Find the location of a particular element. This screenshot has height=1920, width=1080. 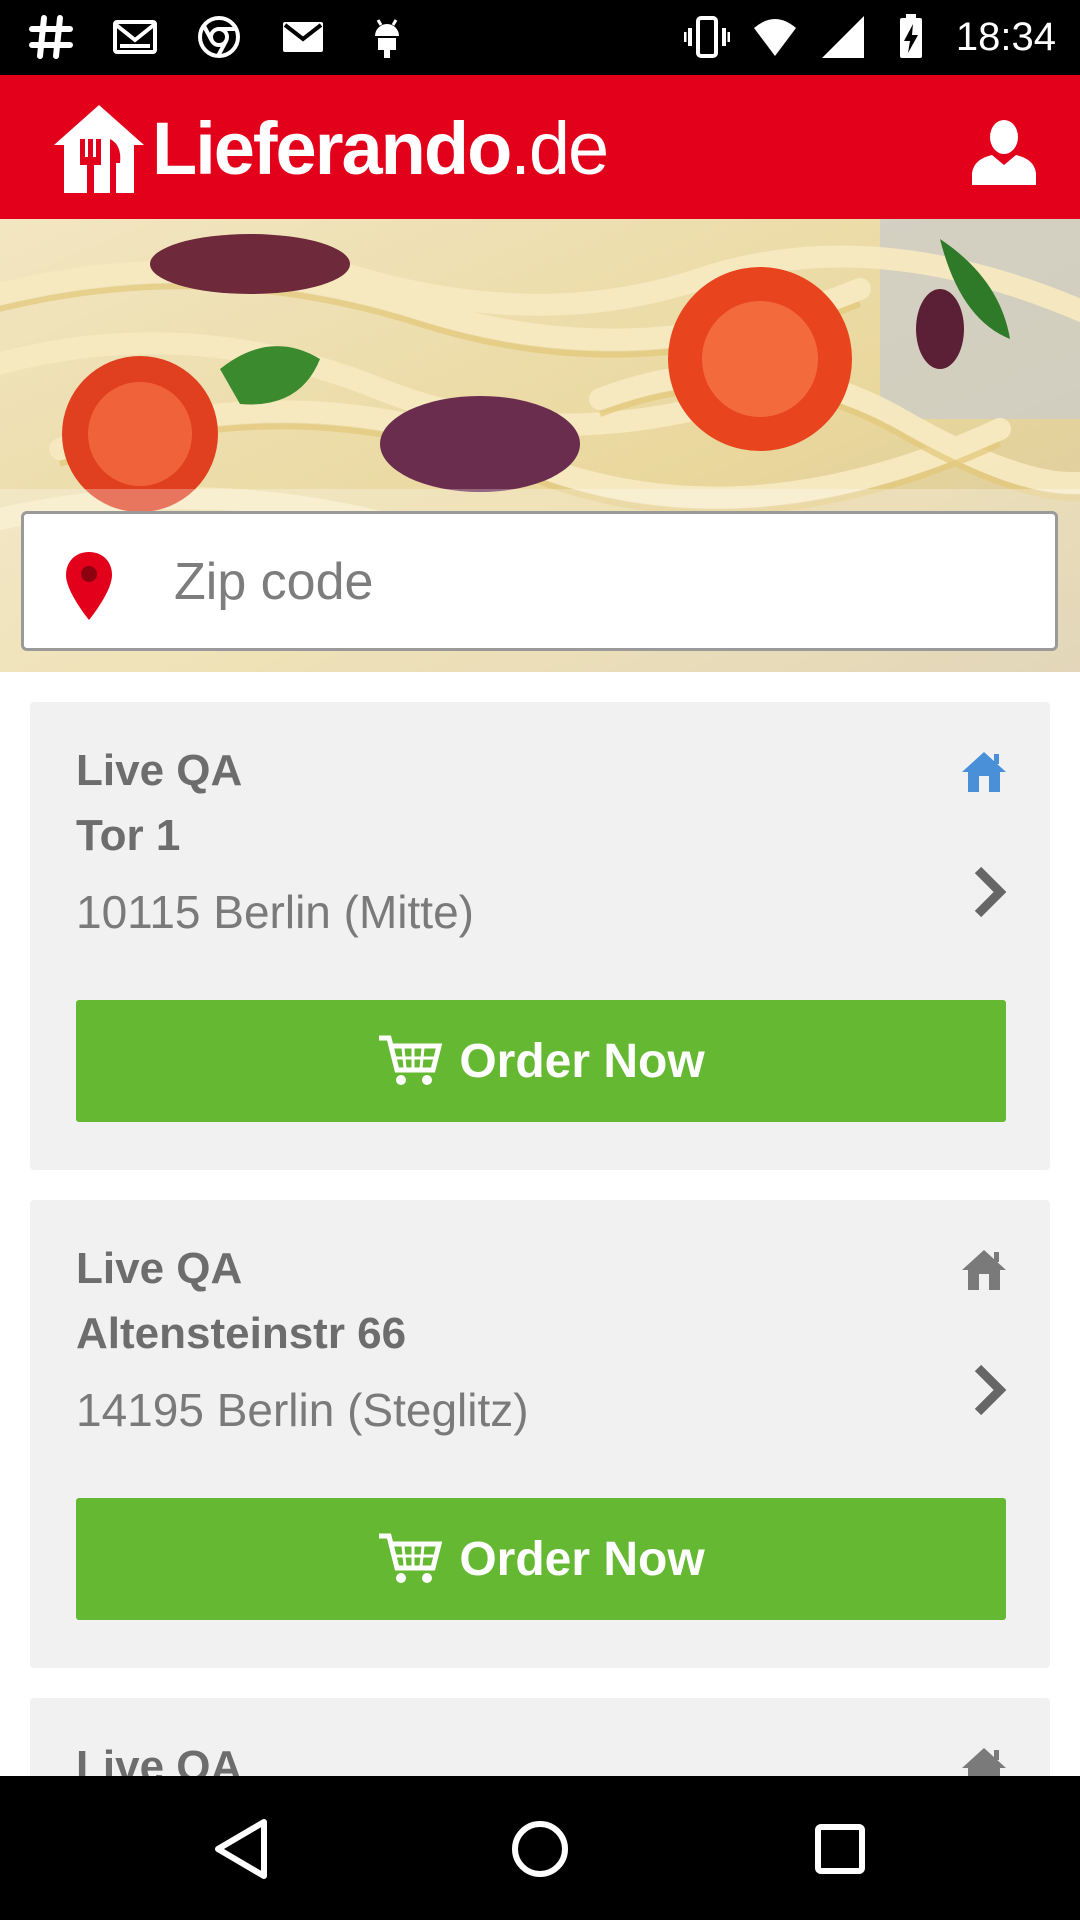

chrome-icon is located at coordinates (219, 37).